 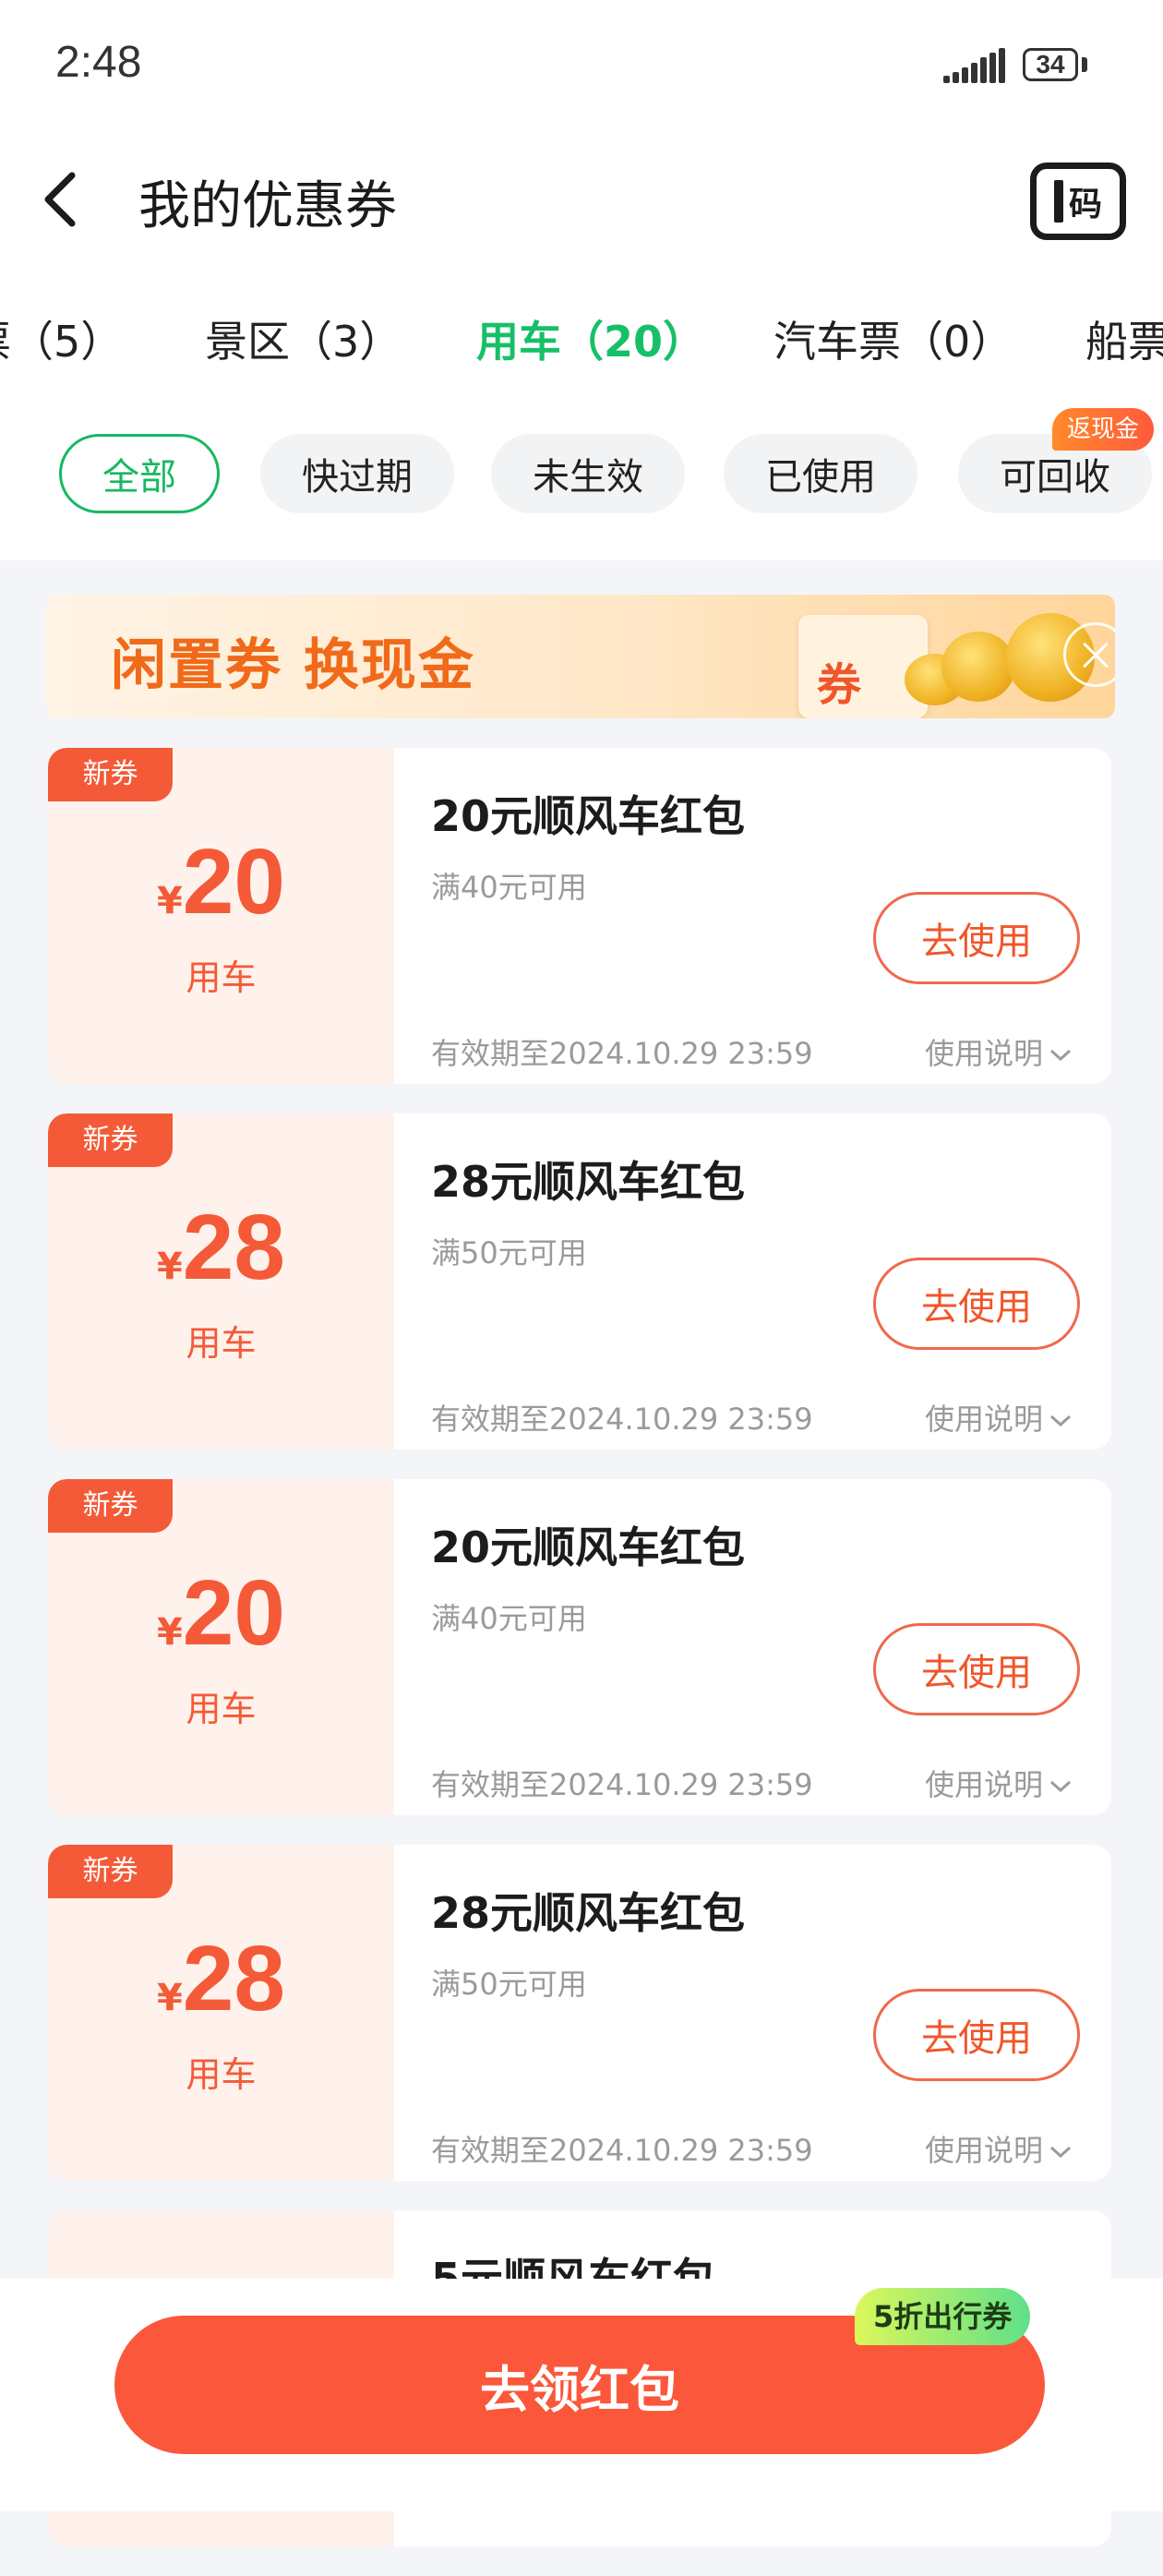 What do you see at coordinates (893, 338) in the screenshot?
I see `tab-bus: 汽车票（0）` at bounding box center [893, 338].